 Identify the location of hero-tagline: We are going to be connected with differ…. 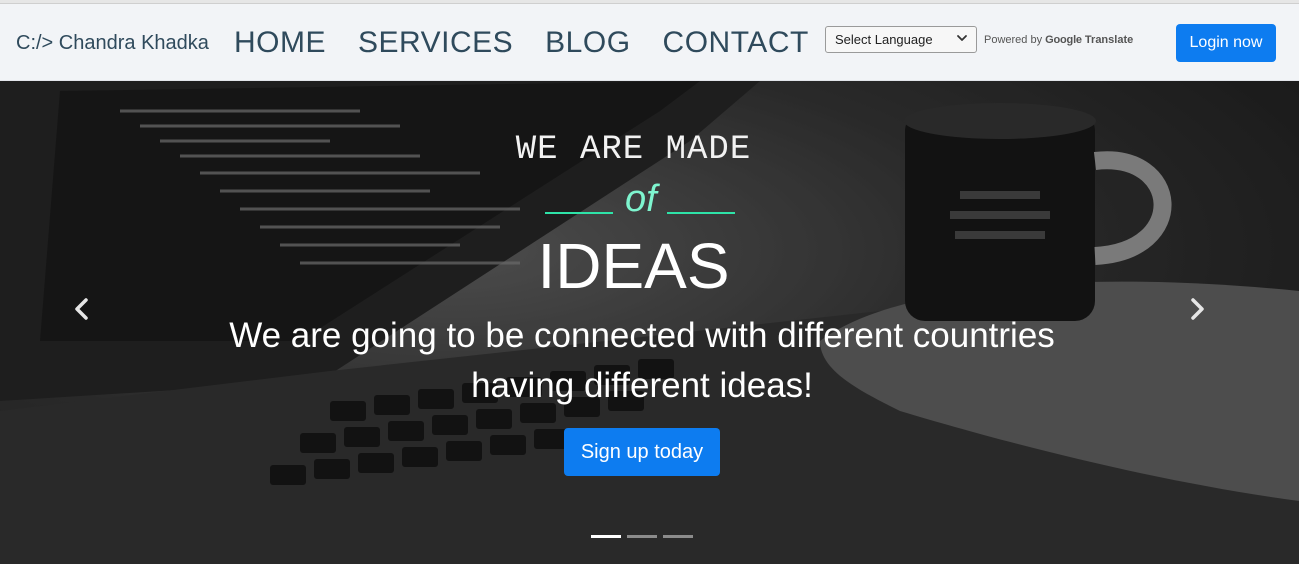
(642, 360).